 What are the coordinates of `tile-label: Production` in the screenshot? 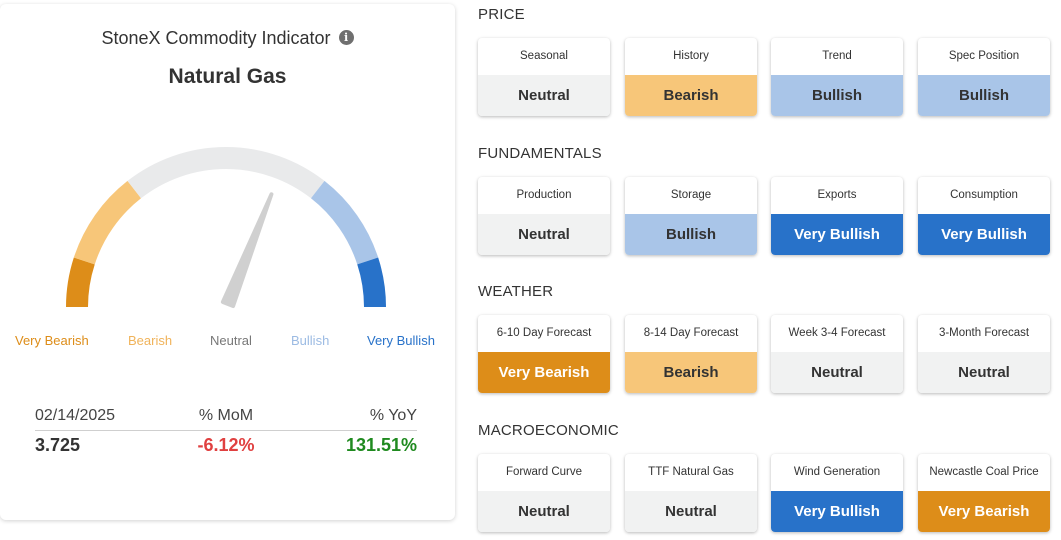 It's located at (544, 195).